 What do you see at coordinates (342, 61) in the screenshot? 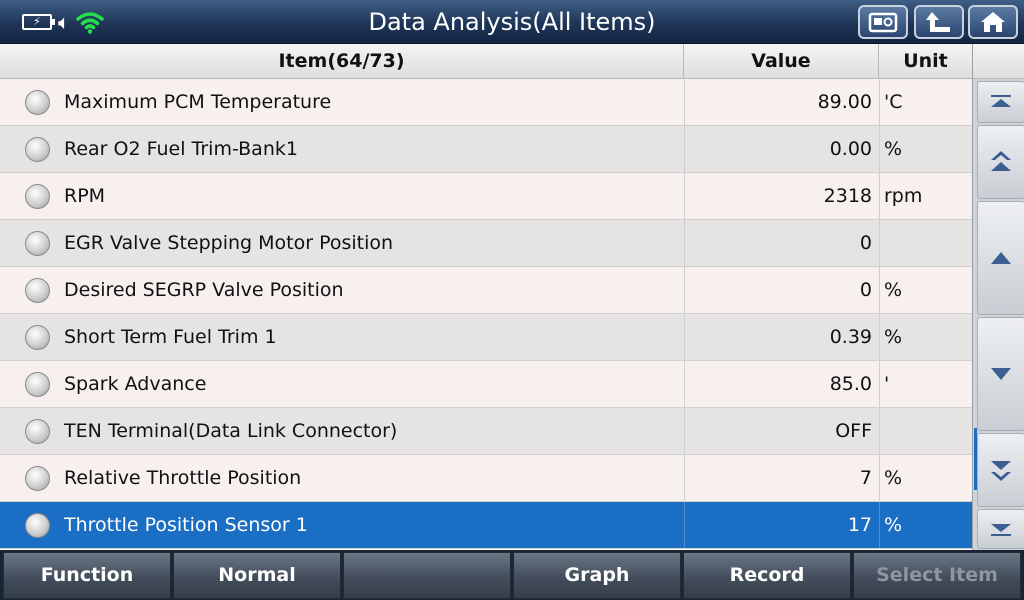
I see `column-header-item: Item(64/73)` at bounding box center [342, 61].